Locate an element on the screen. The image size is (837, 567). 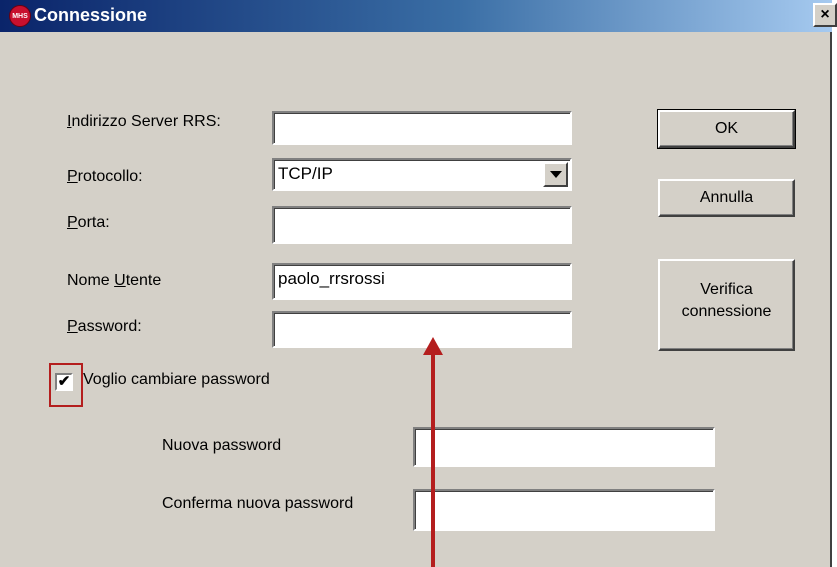
password-label: Password: is located at coordinates (104, 326).